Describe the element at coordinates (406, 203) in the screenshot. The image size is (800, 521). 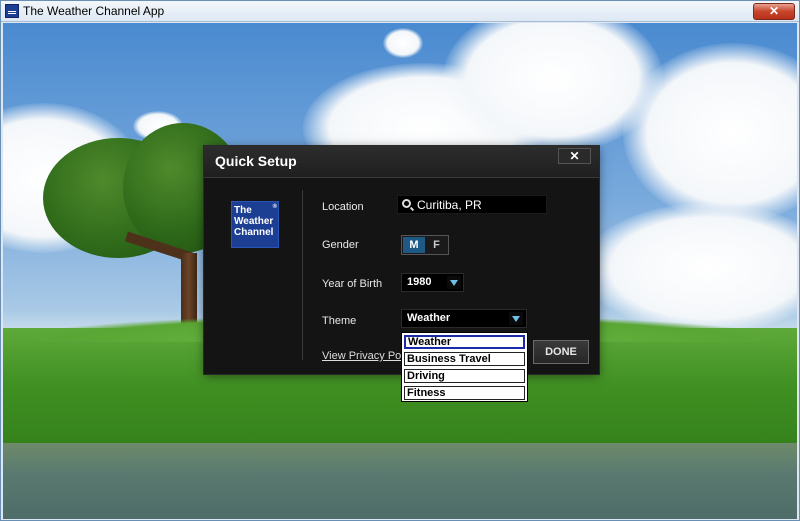
I see `search-icon` at that location.